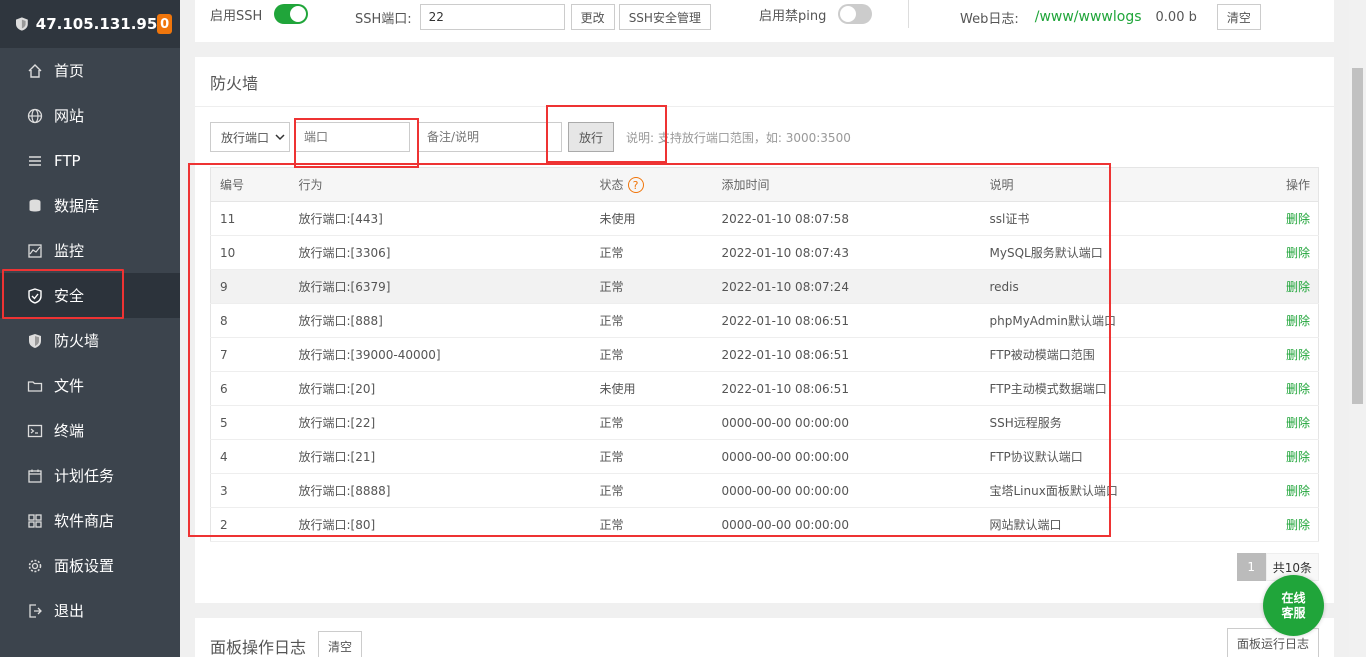 This screenshot has height=657, width=1366. Describe the element at coordinates (35, 430) in the screenshot. I see `terminal-icon` at that location.